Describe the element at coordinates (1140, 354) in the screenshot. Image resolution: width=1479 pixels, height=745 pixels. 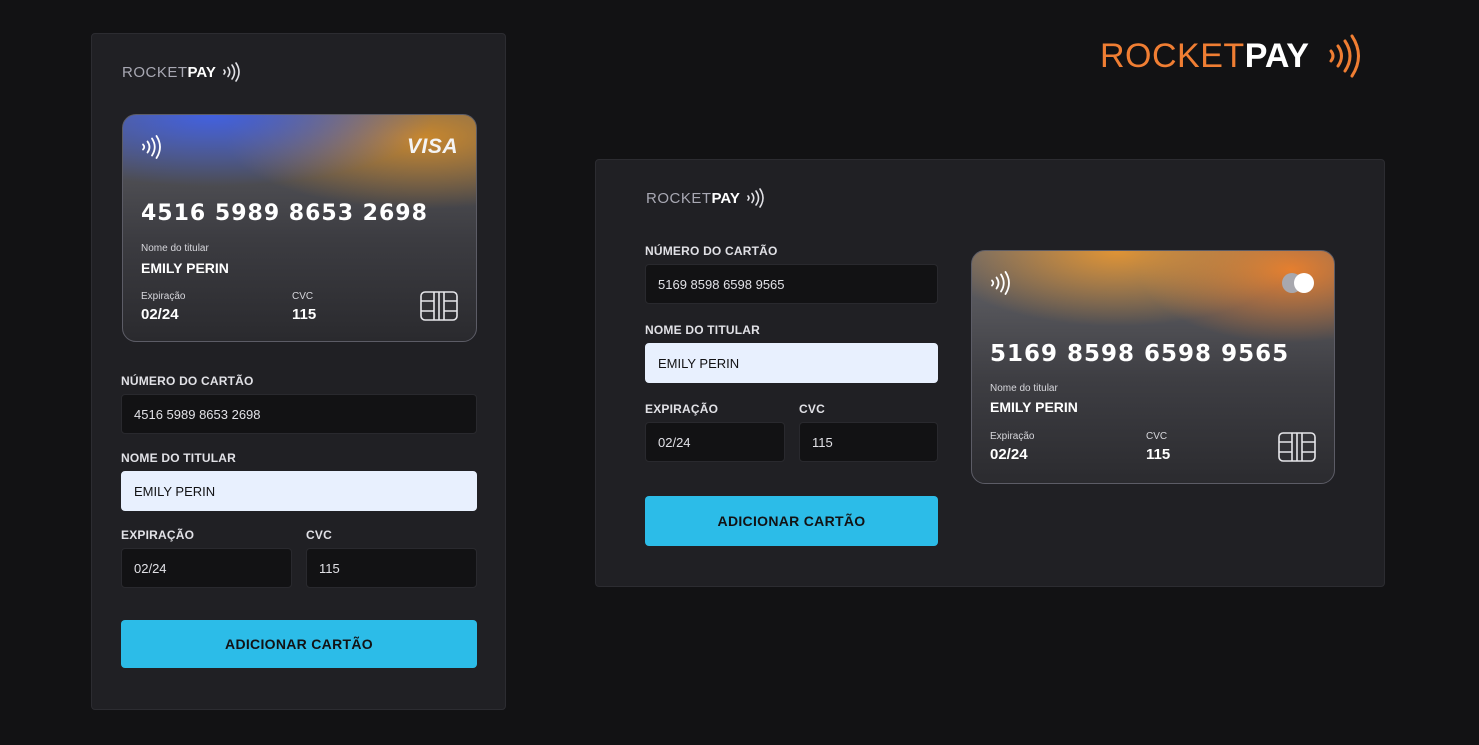
I see `card-number: 5169 8598 6598 9565` at that location.